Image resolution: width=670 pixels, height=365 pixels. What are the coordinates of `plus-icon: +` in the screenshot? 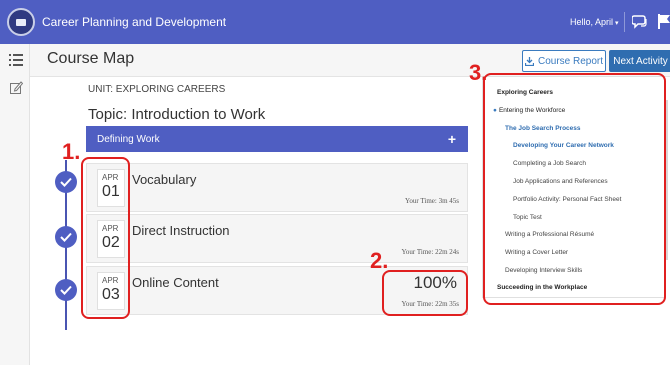 It's located at (452, 139).